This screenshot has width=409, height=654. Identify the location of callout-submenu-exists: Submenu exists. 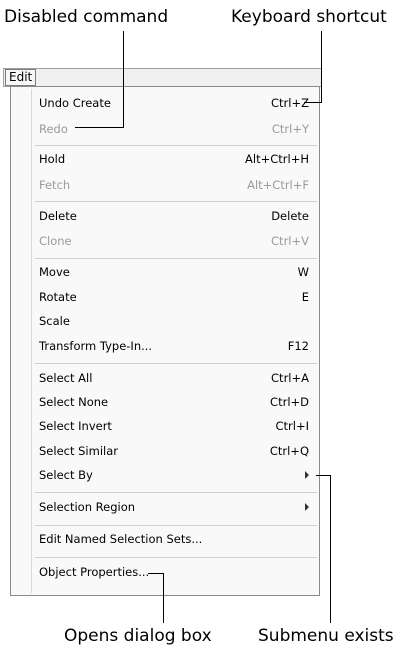
(326, 636).